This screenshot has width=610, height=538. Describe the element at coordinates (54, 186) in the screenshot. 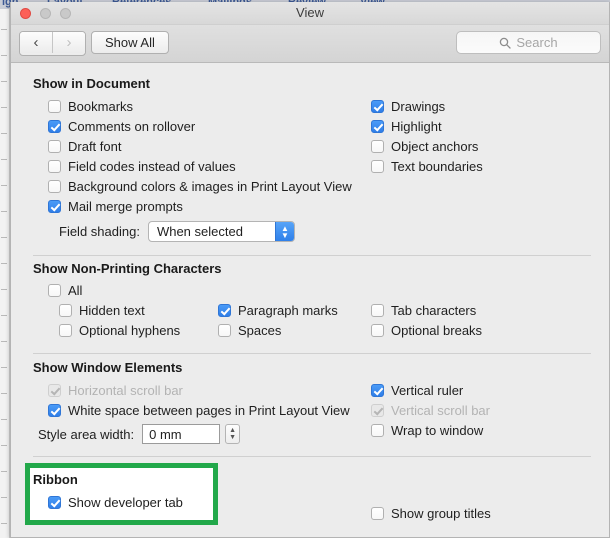

I see `checkbox-background-colors` at that location.